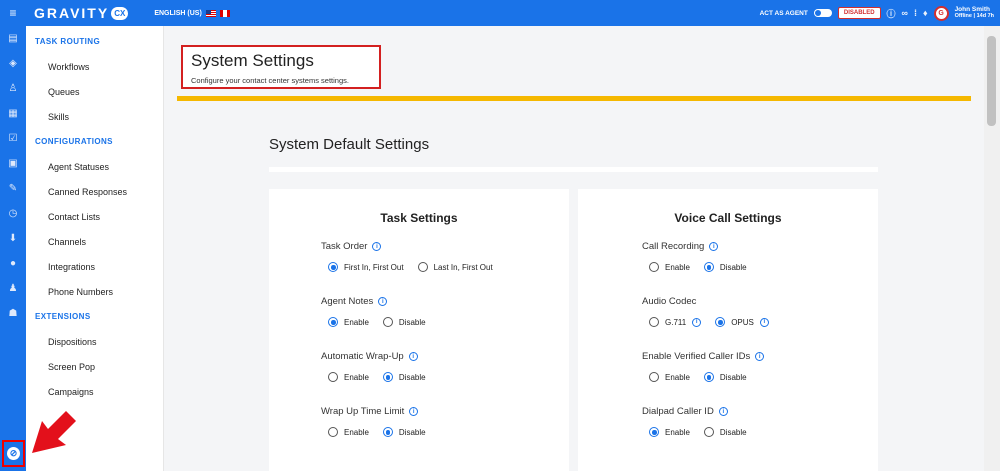  What do you see at coordinates (455, 267) in the screenshot?
I see `radio-task-order-lifo: Last In, First Out` at bounding box center [455, 267].